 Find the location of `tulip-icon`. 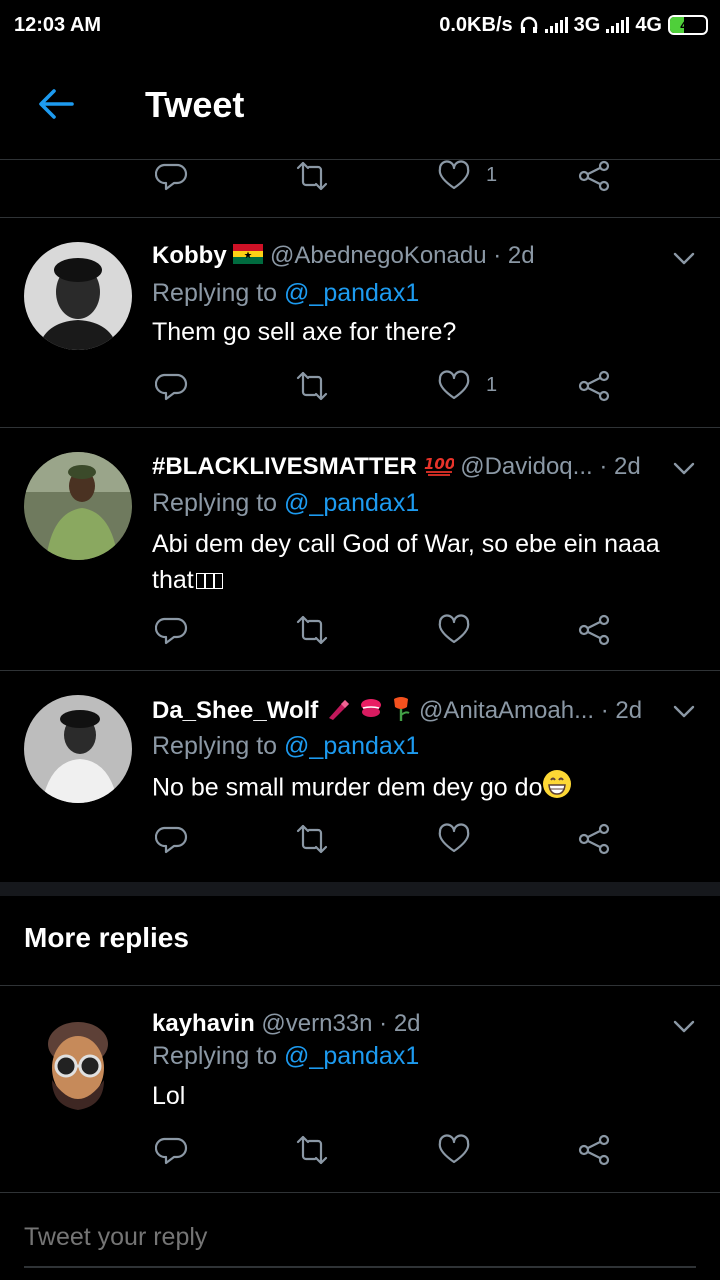

tulip-icon is located at coordinates (401, 711).